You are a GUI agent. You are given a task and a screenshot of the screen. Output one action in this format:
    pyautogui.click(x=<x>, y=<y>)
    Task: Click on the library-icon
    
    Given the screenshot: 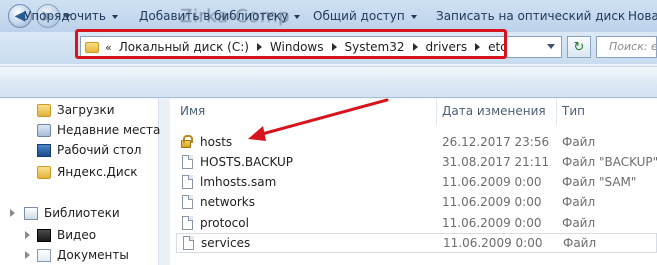 What is the action you would take?
    pyautogui.click(x=31, y=213)
    